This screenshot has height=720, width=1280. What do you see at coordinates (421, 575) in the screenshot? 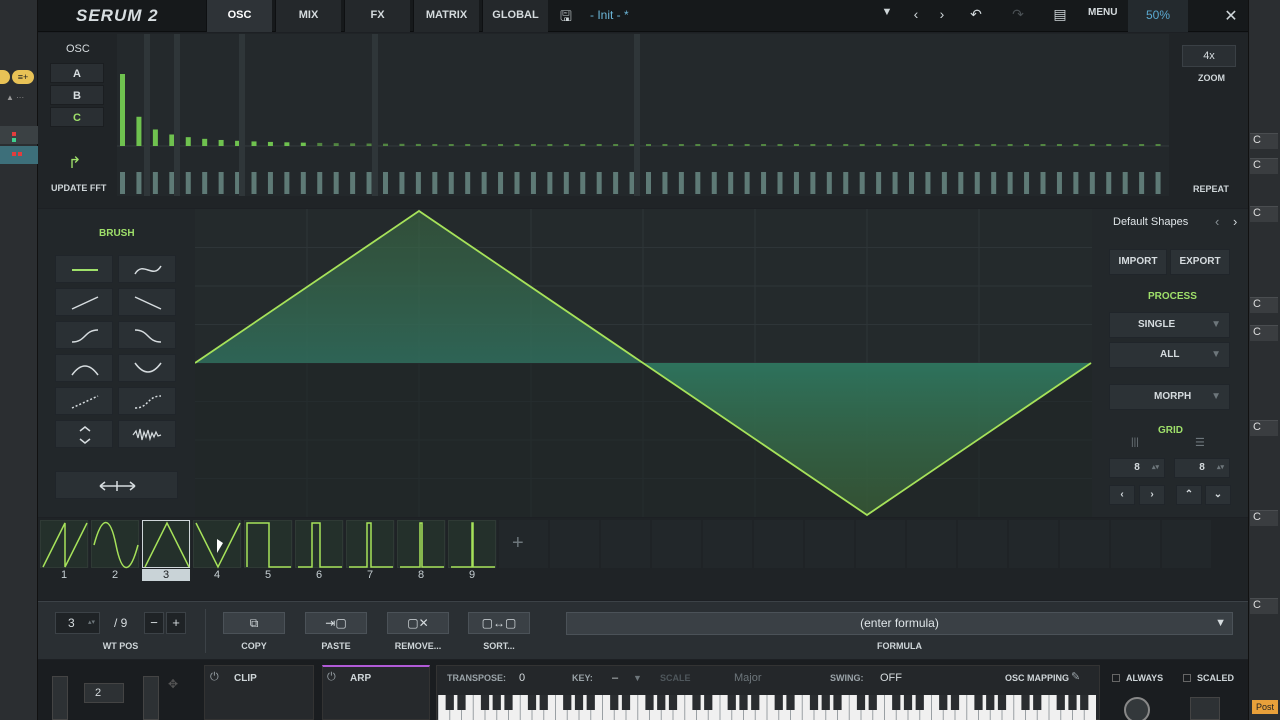
I see `wavetable-frame-number: 8` at bounding box center [421, 575].